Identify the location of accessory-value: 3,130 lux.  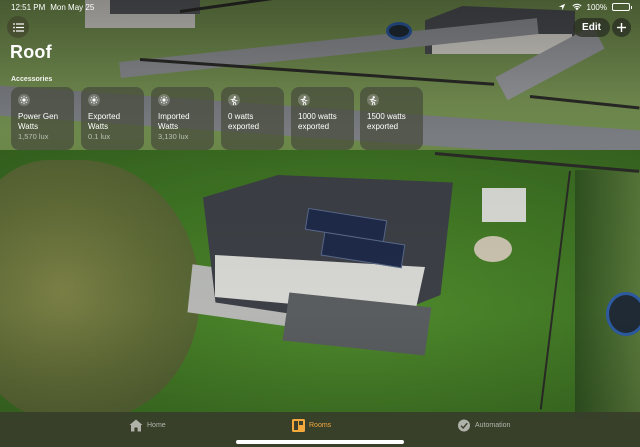
(173, 136).